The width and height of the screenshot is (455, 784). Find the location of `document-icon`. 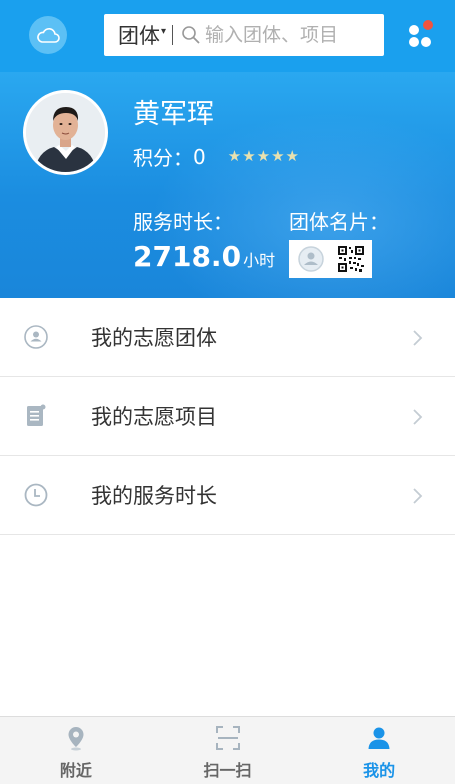

document-icon is located at coordinates (36, 415).